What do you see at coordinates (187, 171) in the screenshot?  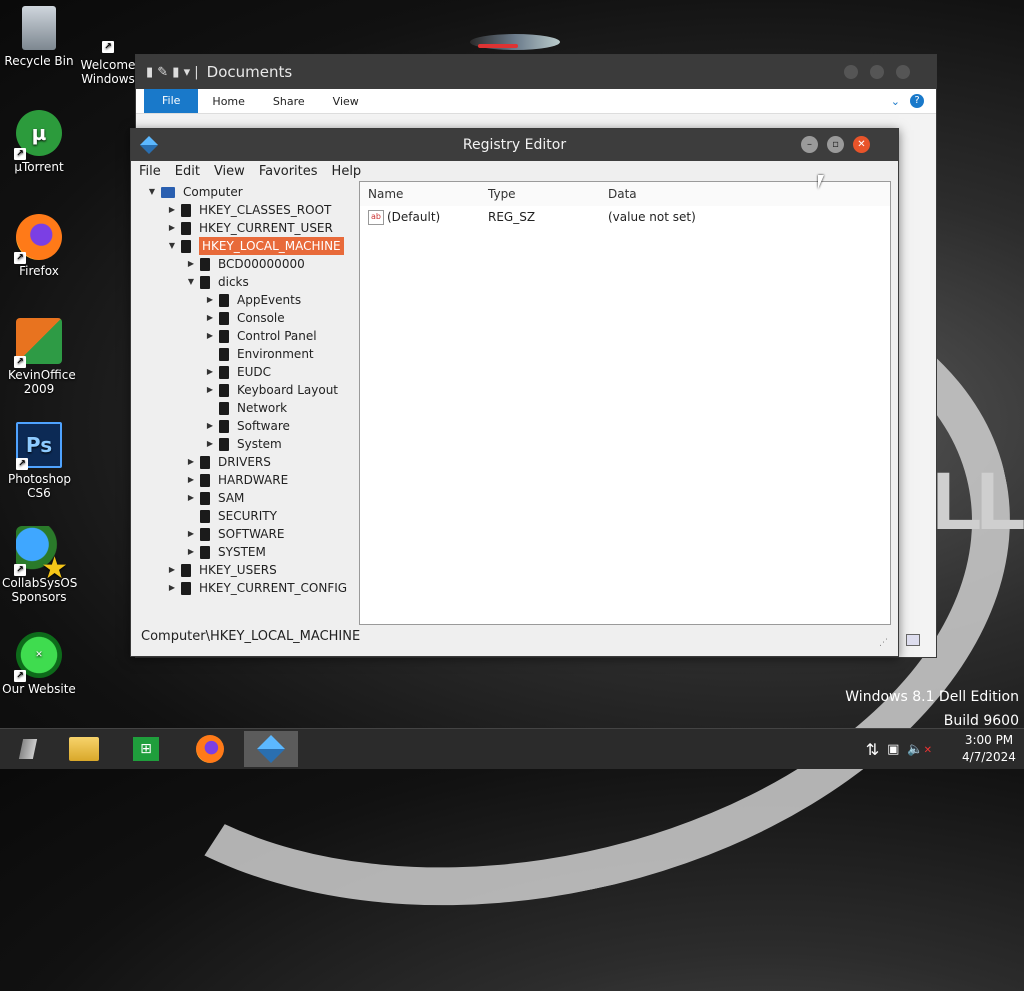 I see `menu-edit: Edit` at bounding box center [187, 171].